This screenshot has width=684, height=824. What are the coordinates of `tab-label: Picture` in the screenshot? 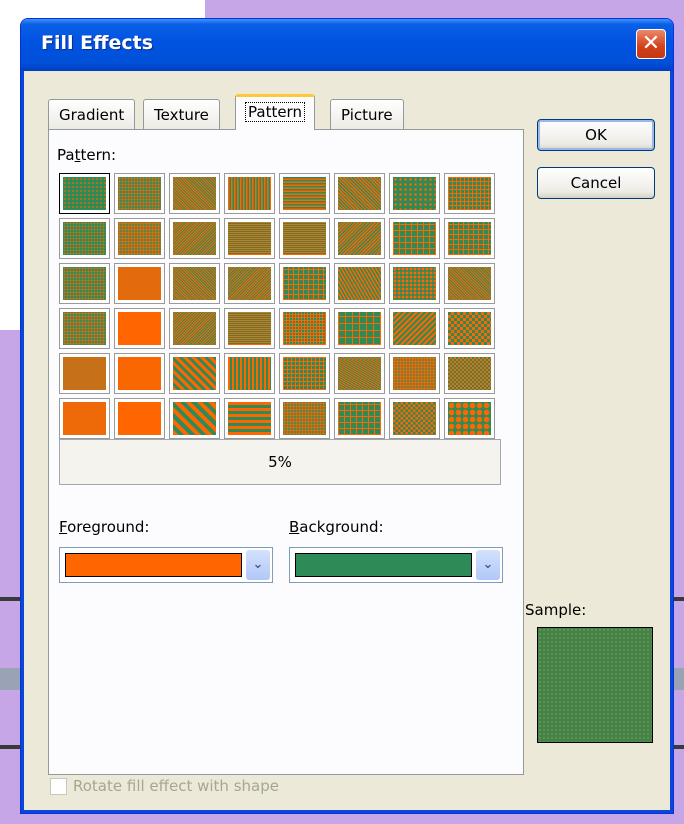 It's located at (367, 115).